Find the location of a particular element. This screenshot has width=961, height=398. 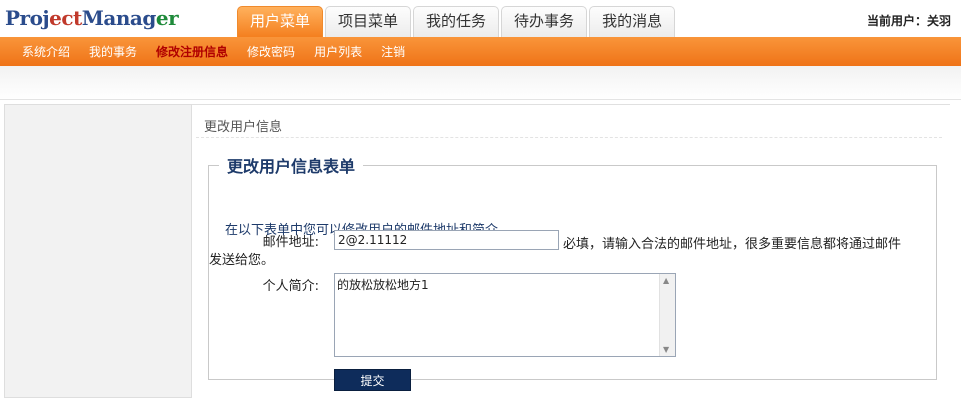

scroll-down-icon: ▼ is located at coordinates (666, 349).